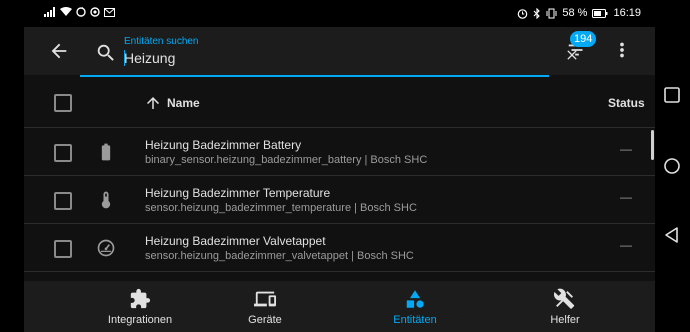  What do you see at coordinates (59, 51) in the screenshot?
I see `back-arrow-icon` at bounding box center [59, 51].